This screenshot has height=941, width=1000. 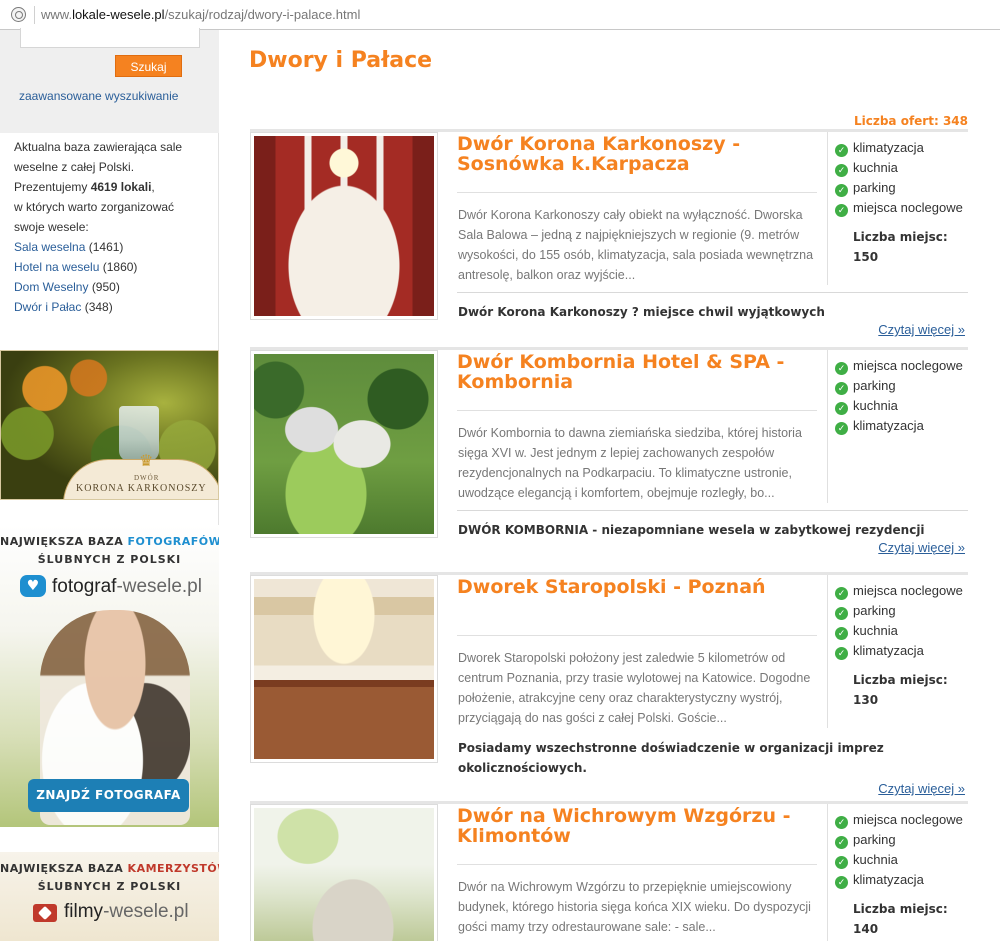 I want to click on info-text: swoje wesele:, so click(x=51, y=227).